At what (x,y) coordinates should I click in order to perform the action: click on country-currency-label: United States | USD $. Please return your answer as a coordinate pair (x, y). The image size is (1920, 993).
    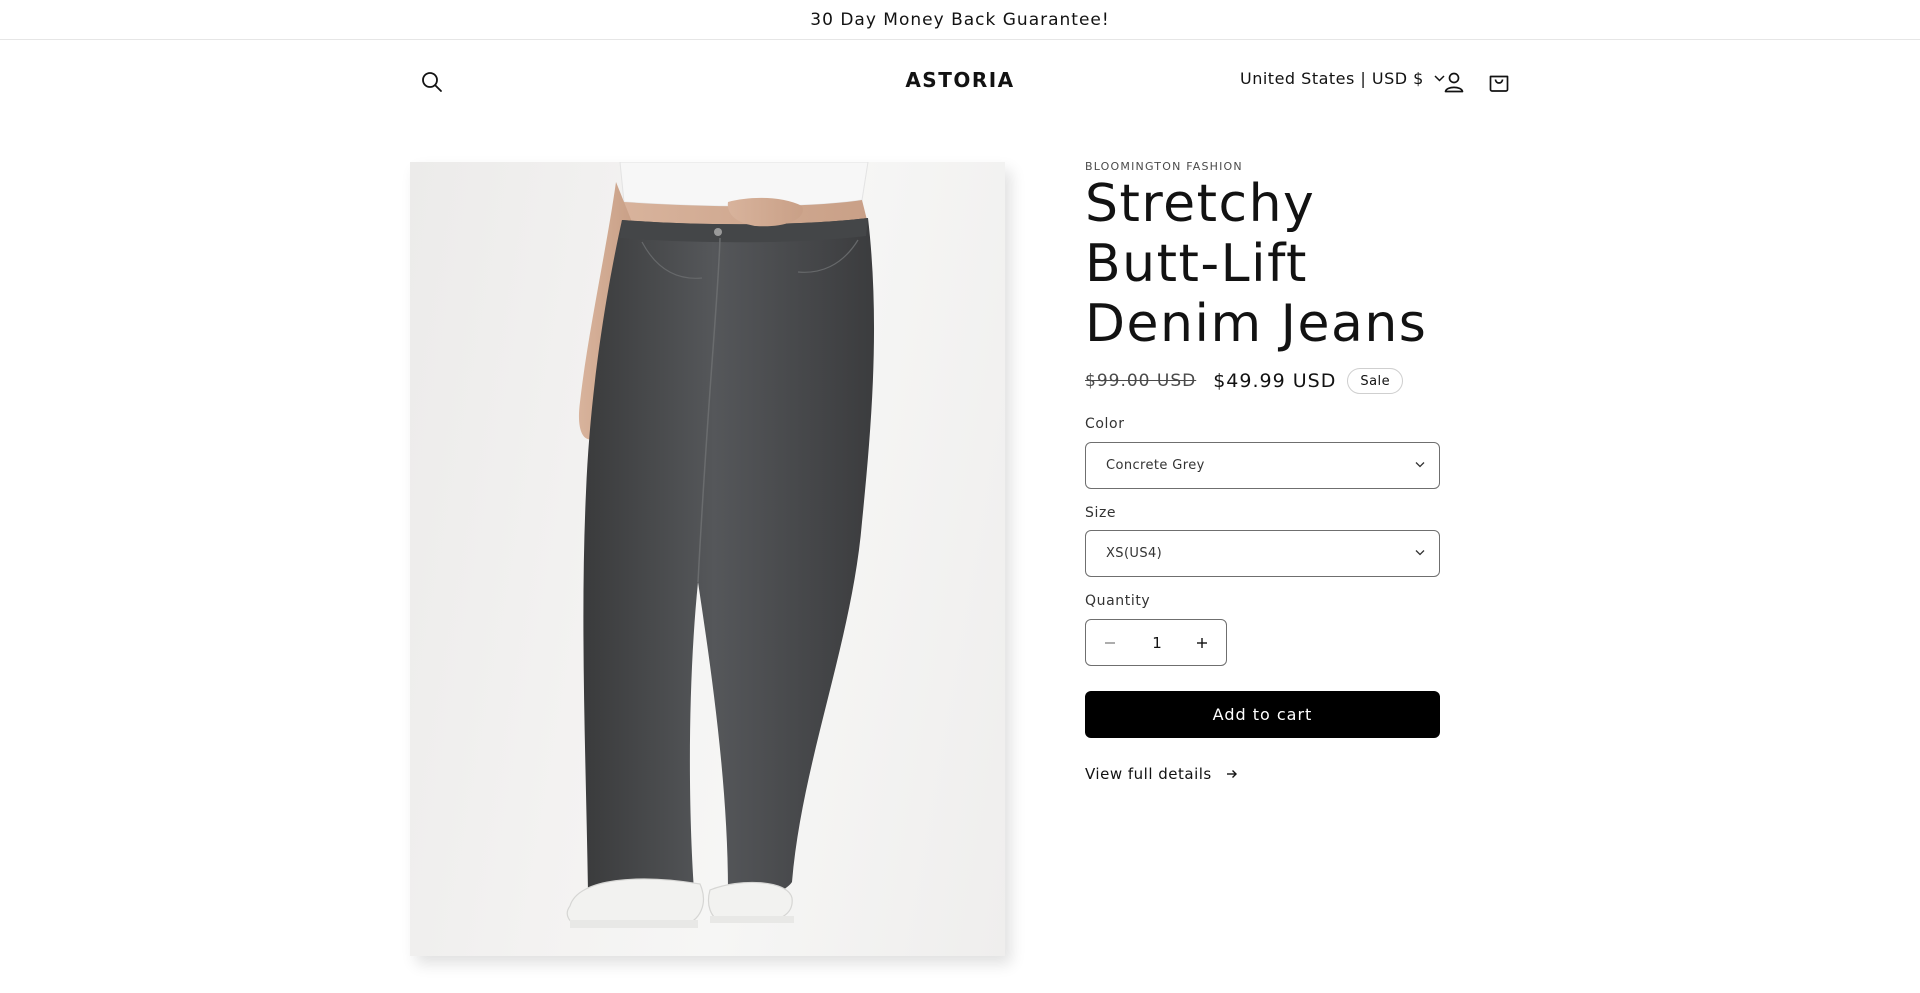
    Looking at the image, I should click on (1332, 78).